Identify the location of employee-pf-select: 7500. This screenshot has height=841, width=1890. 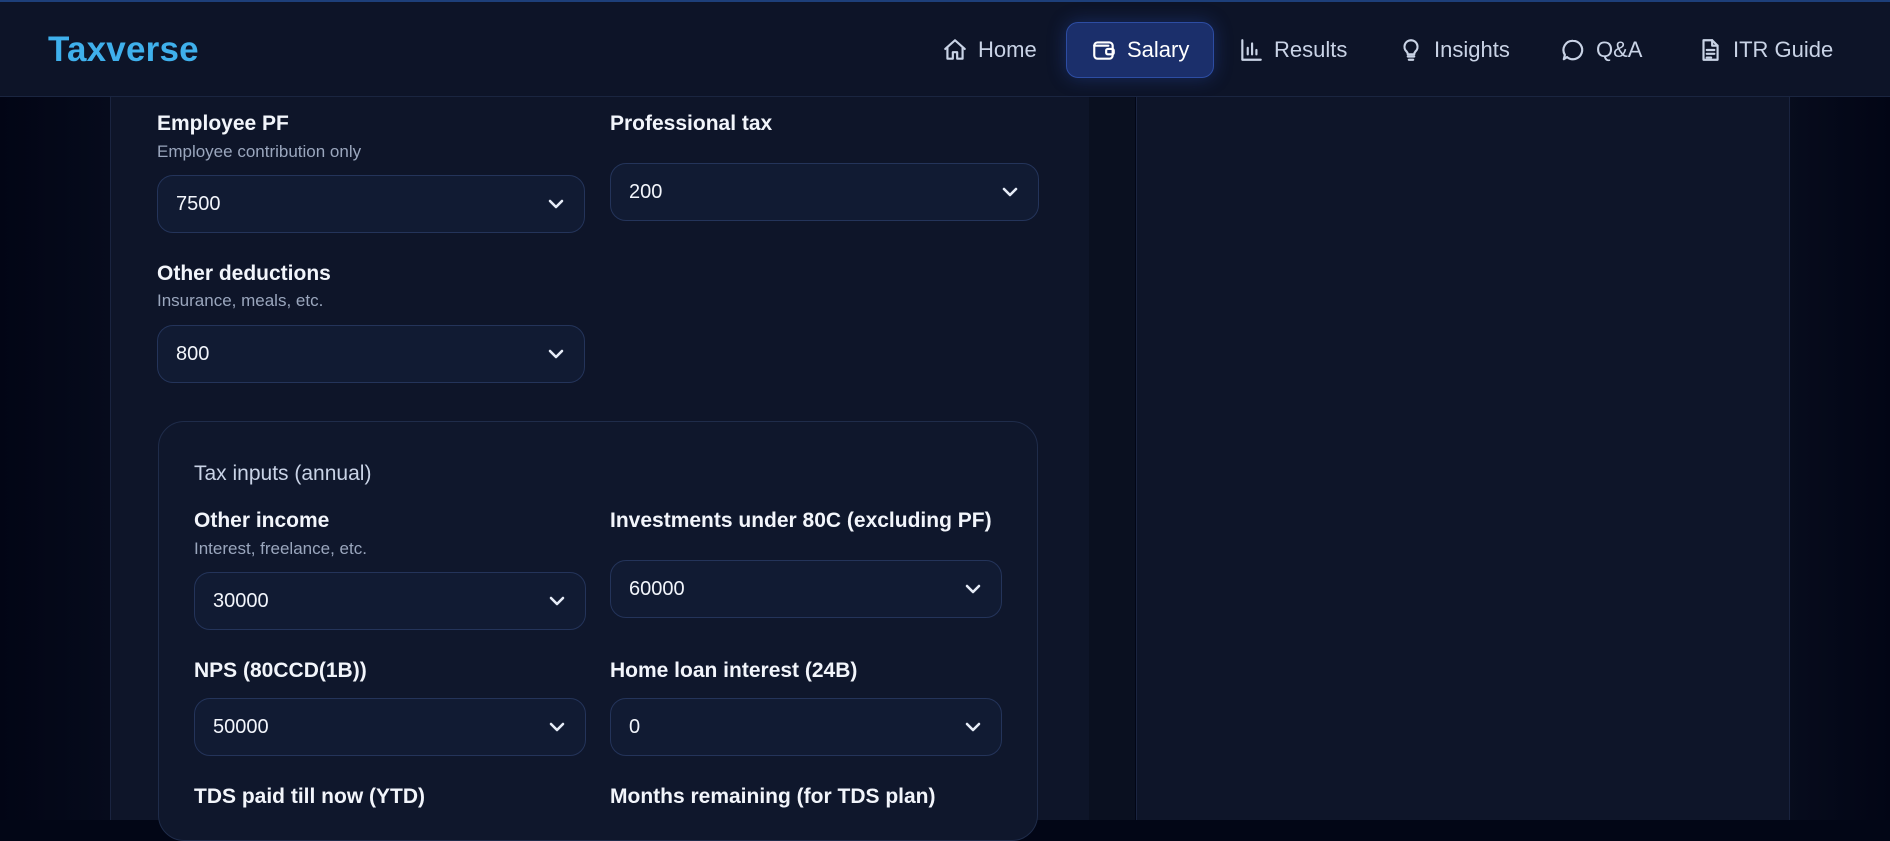
(371, 204).